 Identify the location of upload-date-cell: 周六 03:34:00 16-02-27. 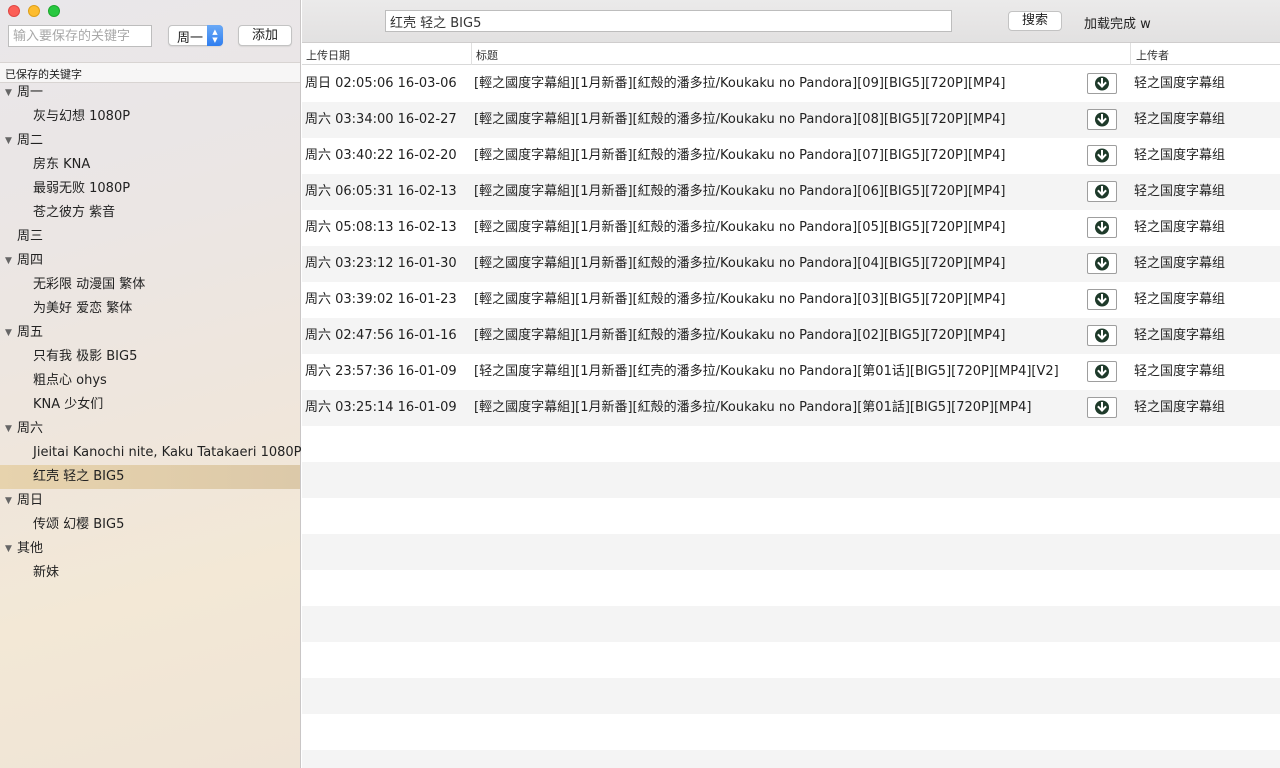
(381, 119).